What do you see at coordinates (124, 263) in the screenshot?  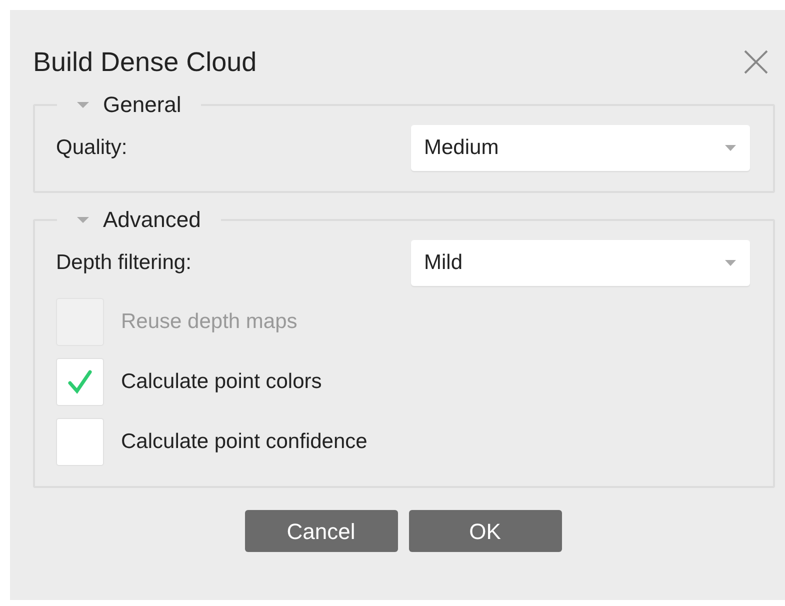 I see `field-label: Depth filtering:` at bounding box center [124, 263].